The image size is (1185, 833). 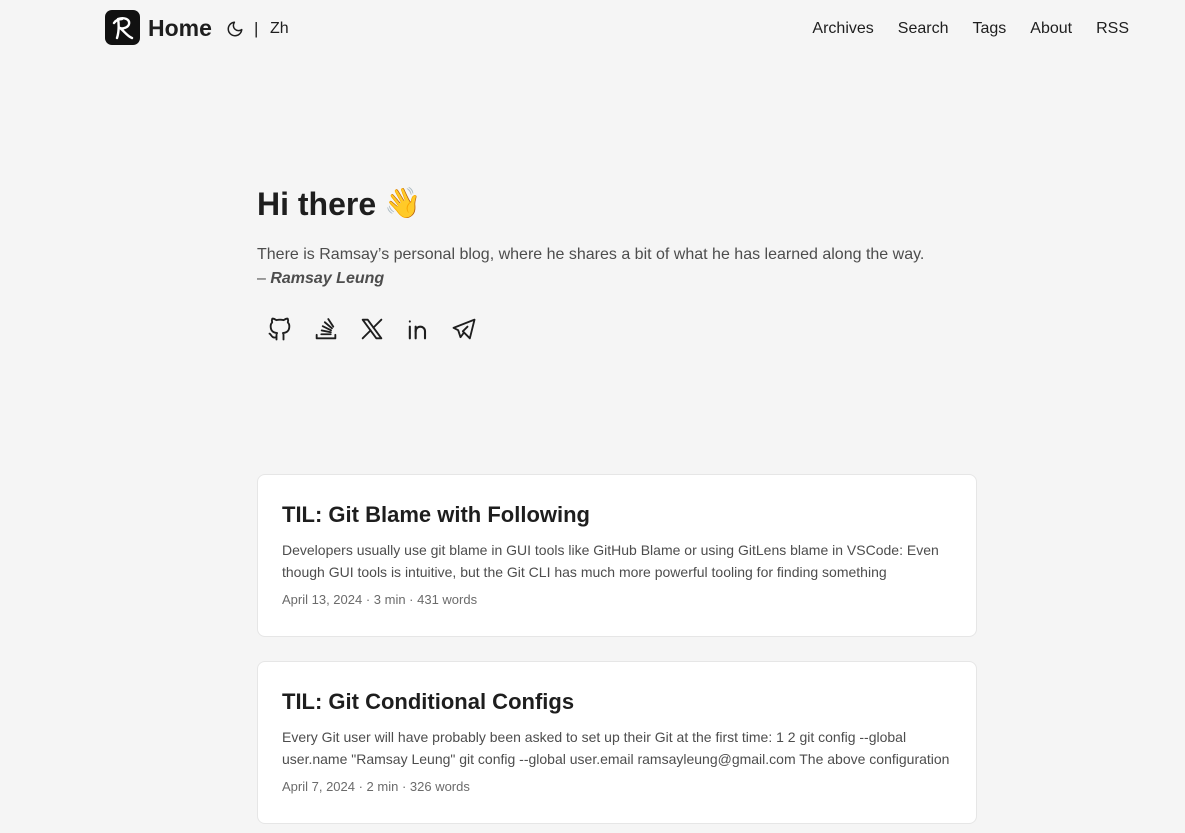 What do you see at coordinates (403, 203) in the screenshot?
I see `waving-hand-icon: 👋` at bounding box center [403, 203].